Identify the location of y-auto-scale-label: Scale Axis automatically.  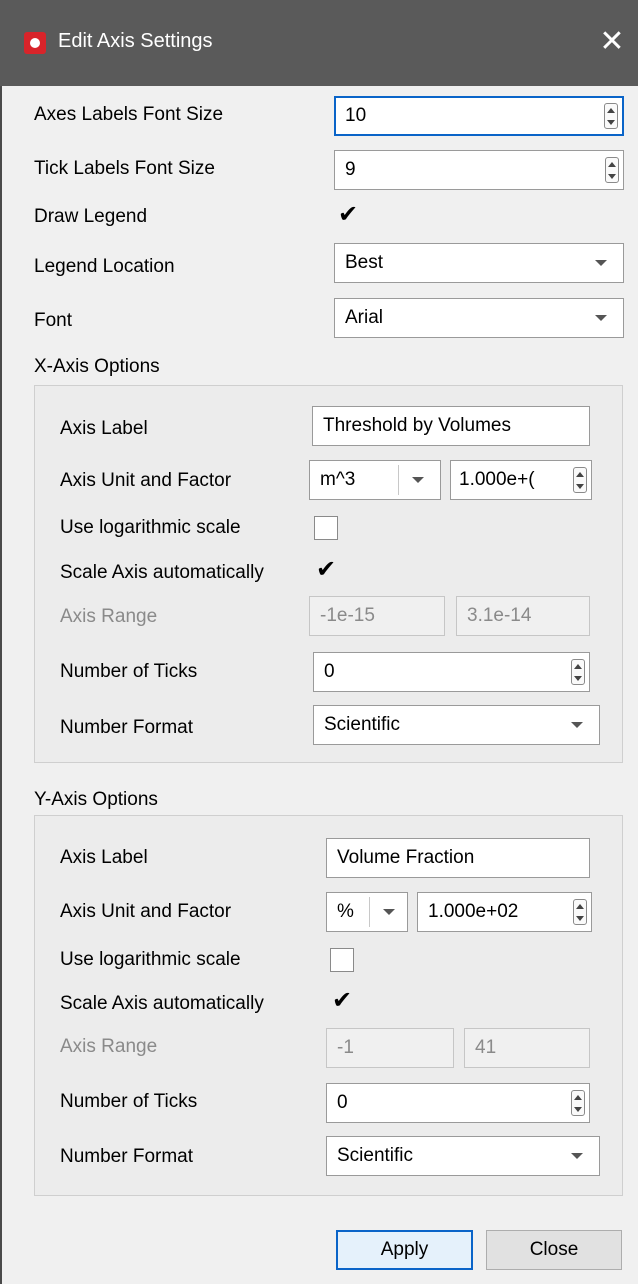
(162, 1003).